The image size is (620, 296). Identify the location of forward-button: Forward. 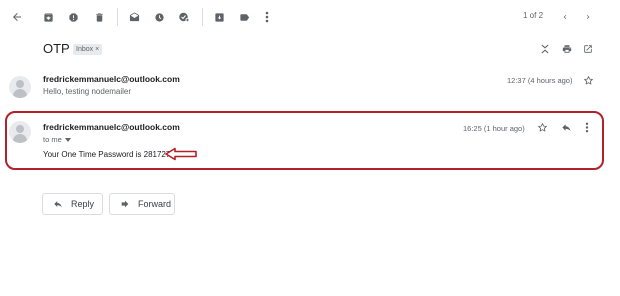
(142, 204).